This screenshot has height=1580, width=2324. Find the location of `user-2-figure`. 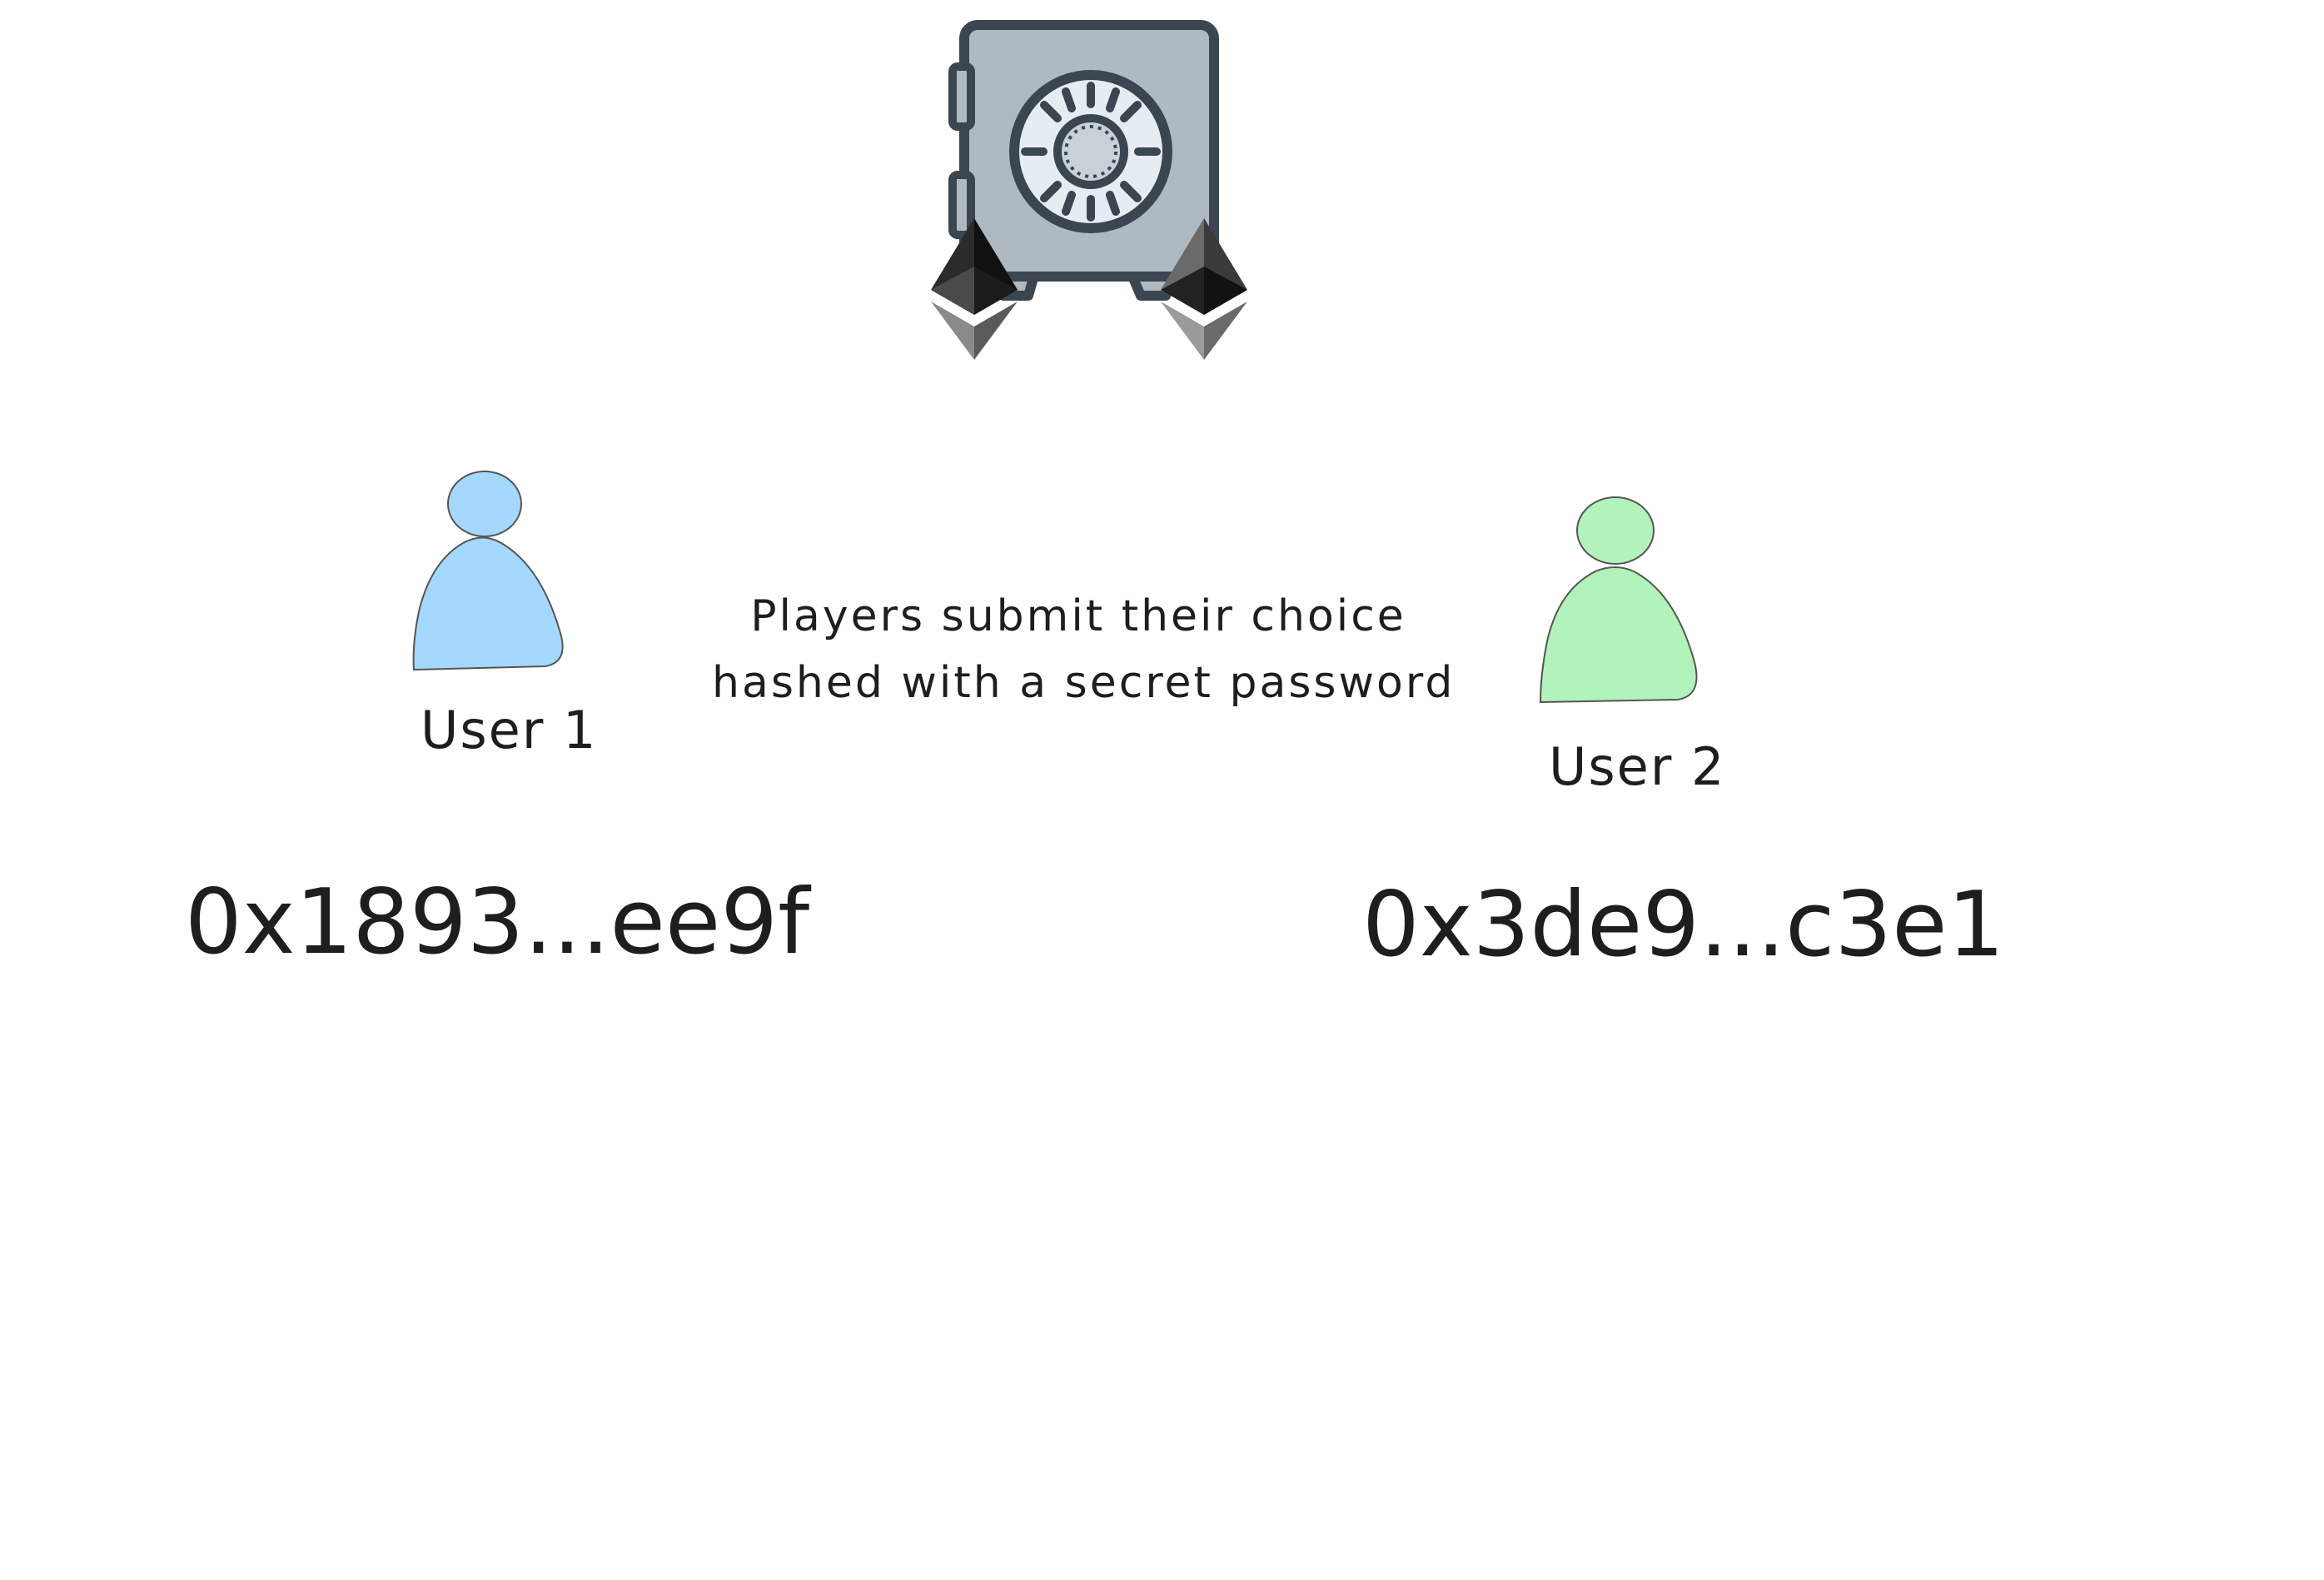

user-2-figure is located at coordinates (1618, 600).